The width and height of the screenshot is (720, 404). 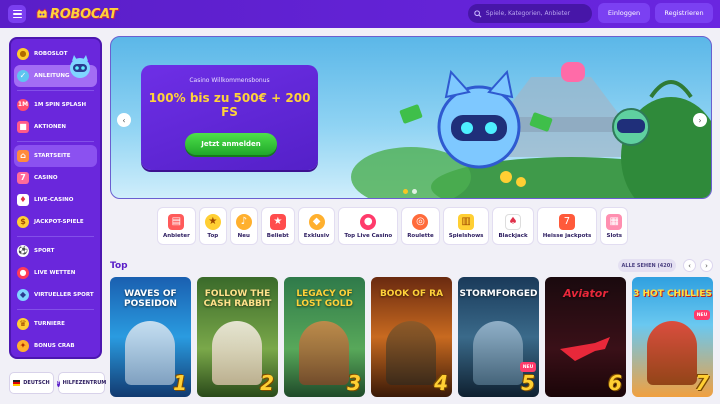 I want to click on home-icon: ⌂, so click(x=23, y=156).